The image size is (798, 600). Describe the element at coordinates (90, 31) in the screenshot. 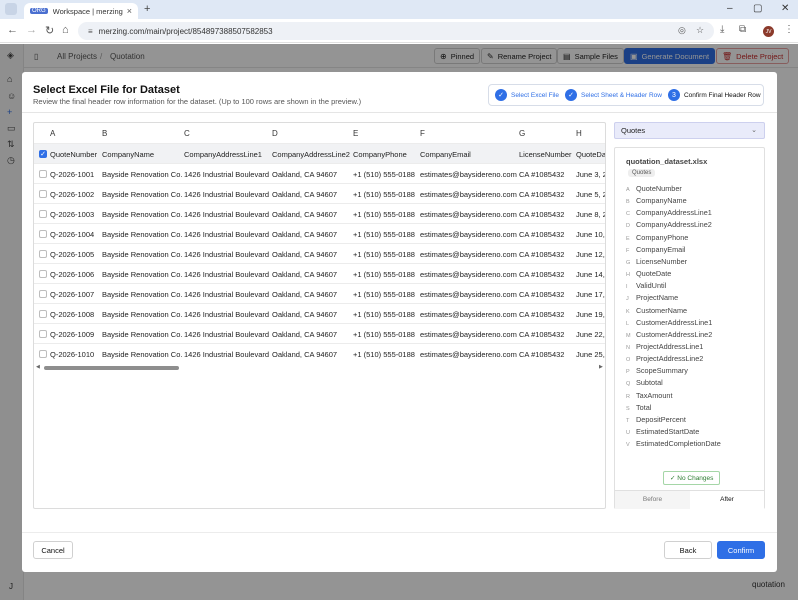

I see `site-info-icon: ≡` at that location.